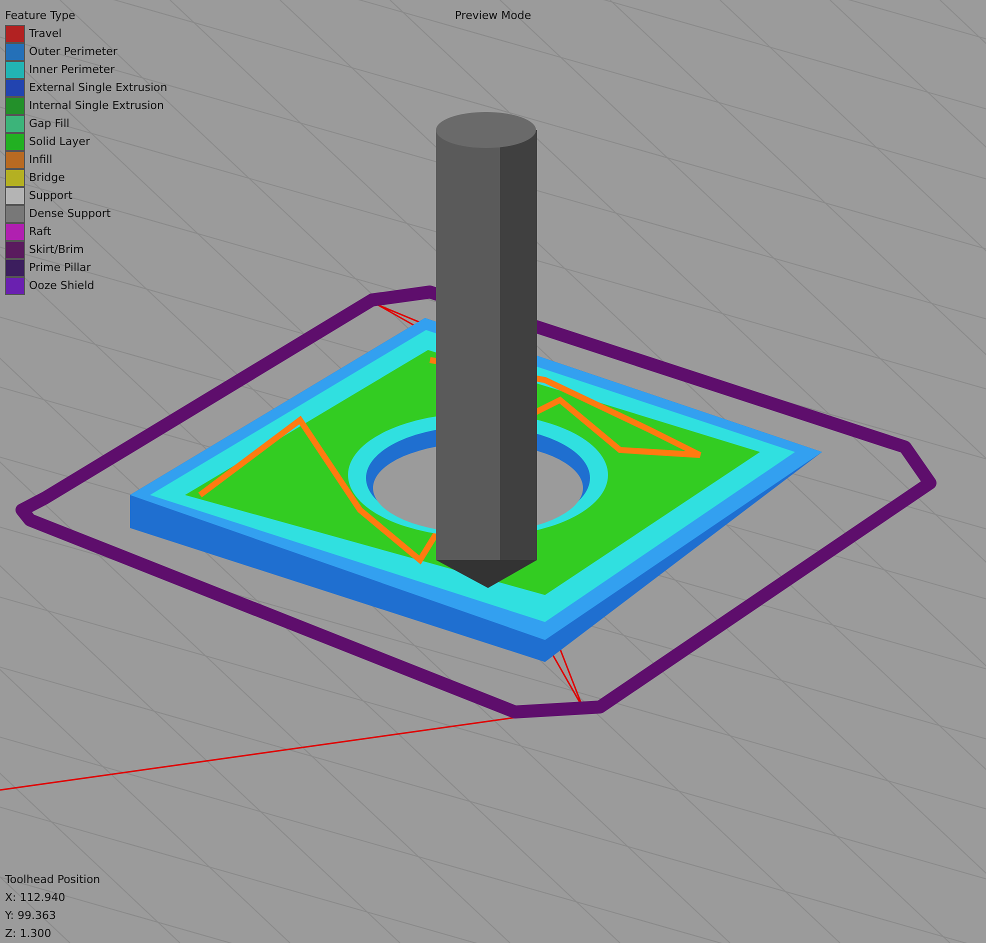 This screenshot has width=986, height=943. What do you see at coordinates (52, 880) in the screenshot?
I see `toolhead-title: Toolhead Position` at bounding box center [52, 880].